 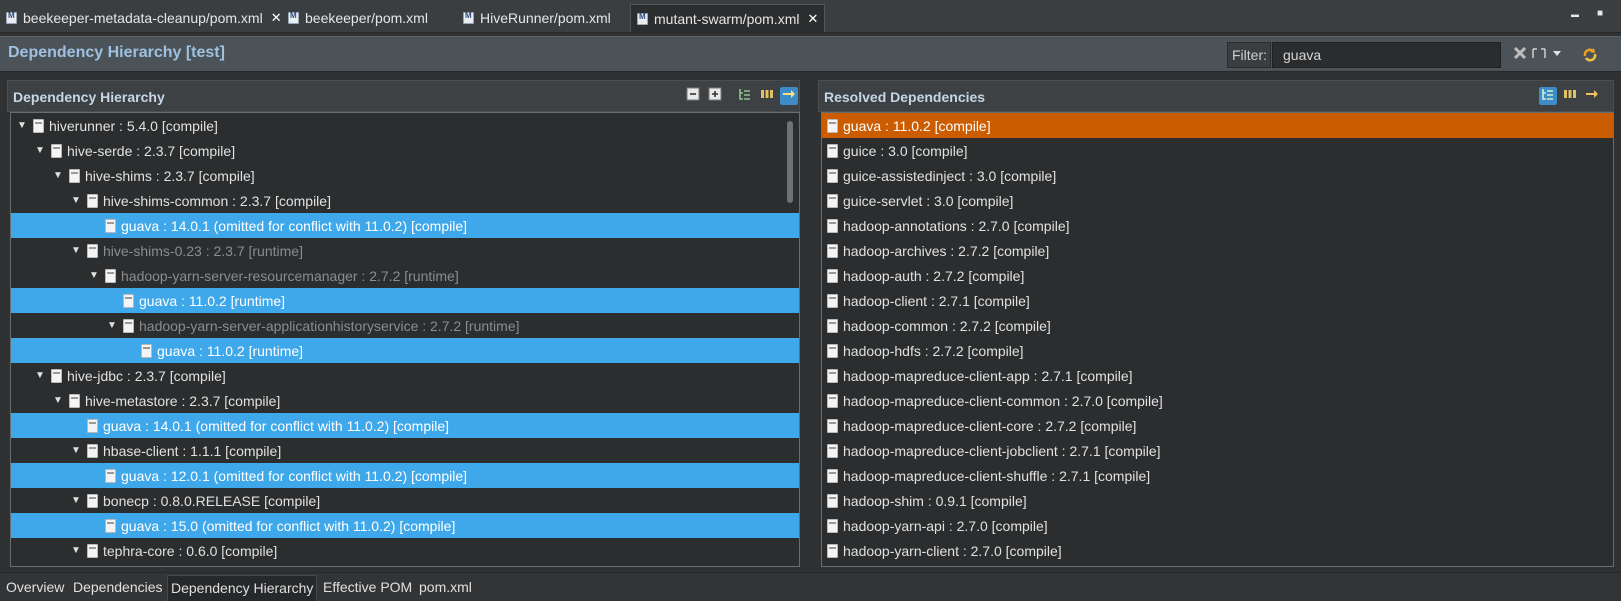 I want to click on editor-tab-hiverunner: HiveRunner/pom.xml, so click(x=537, y=18).